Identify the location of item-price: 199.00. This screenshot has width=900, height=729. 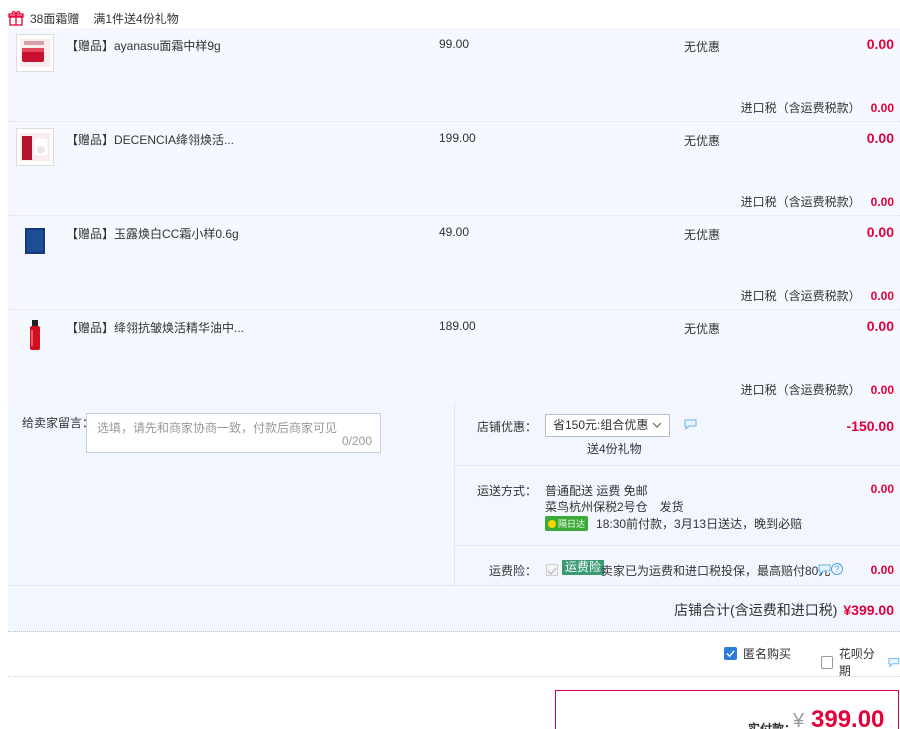
(457, 138).